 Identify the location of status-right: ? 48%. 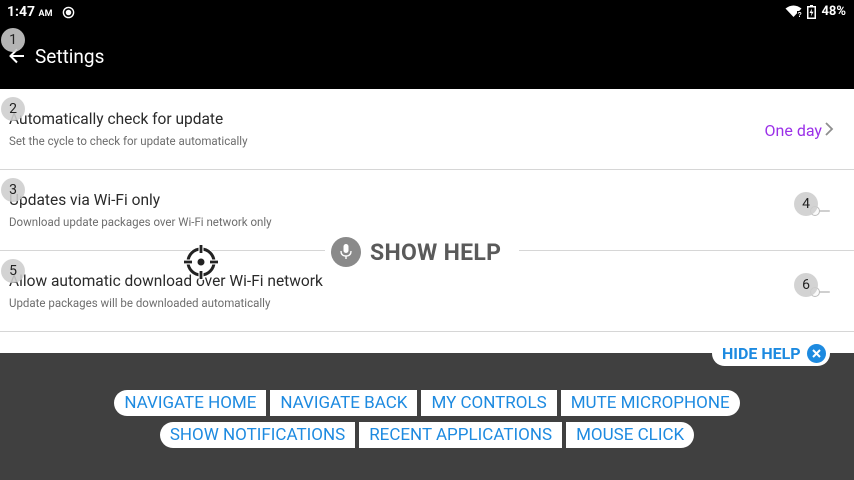
(815, 11).